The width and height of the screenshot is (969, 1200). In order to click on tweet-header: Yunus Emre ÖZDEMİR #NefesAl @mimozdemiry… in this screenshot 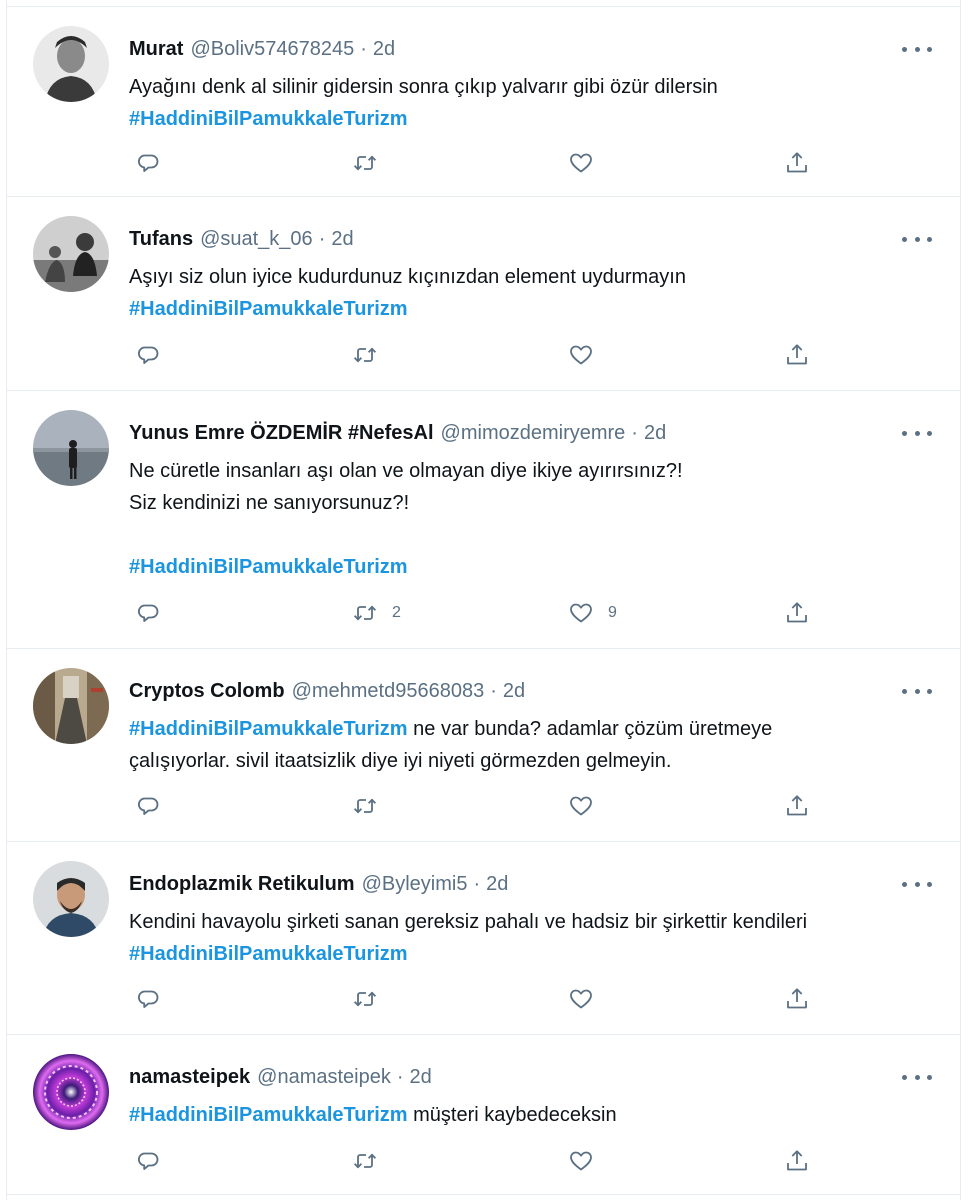, I will do `click(397, 433)`.